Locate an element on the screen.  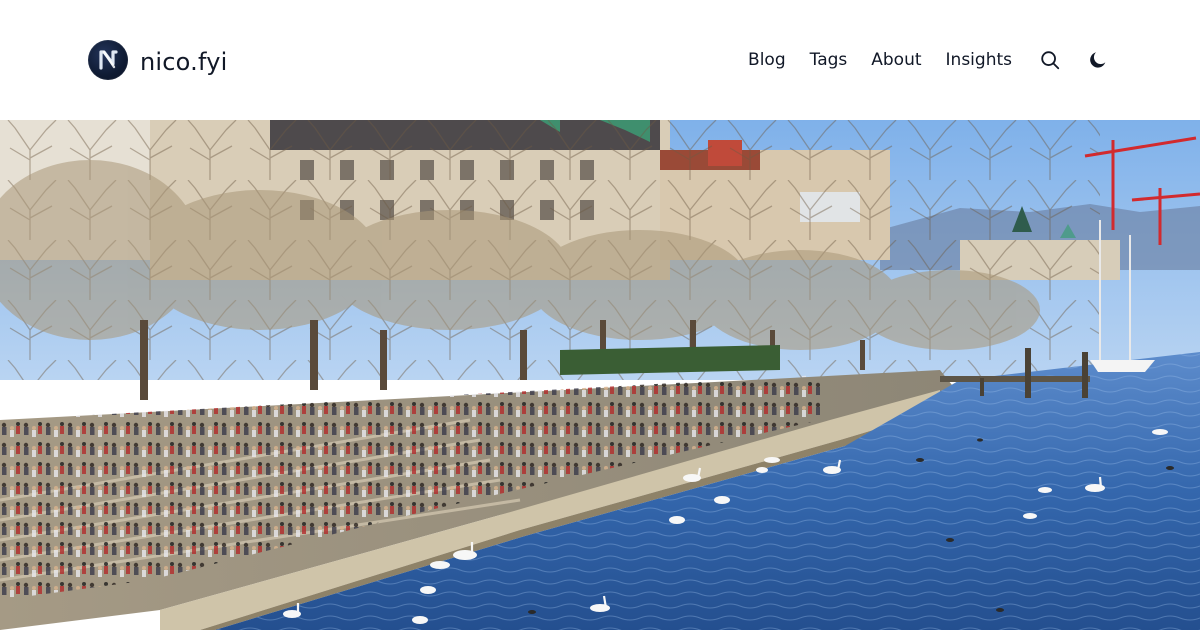
search-button is located at coordinates (1050, 60).